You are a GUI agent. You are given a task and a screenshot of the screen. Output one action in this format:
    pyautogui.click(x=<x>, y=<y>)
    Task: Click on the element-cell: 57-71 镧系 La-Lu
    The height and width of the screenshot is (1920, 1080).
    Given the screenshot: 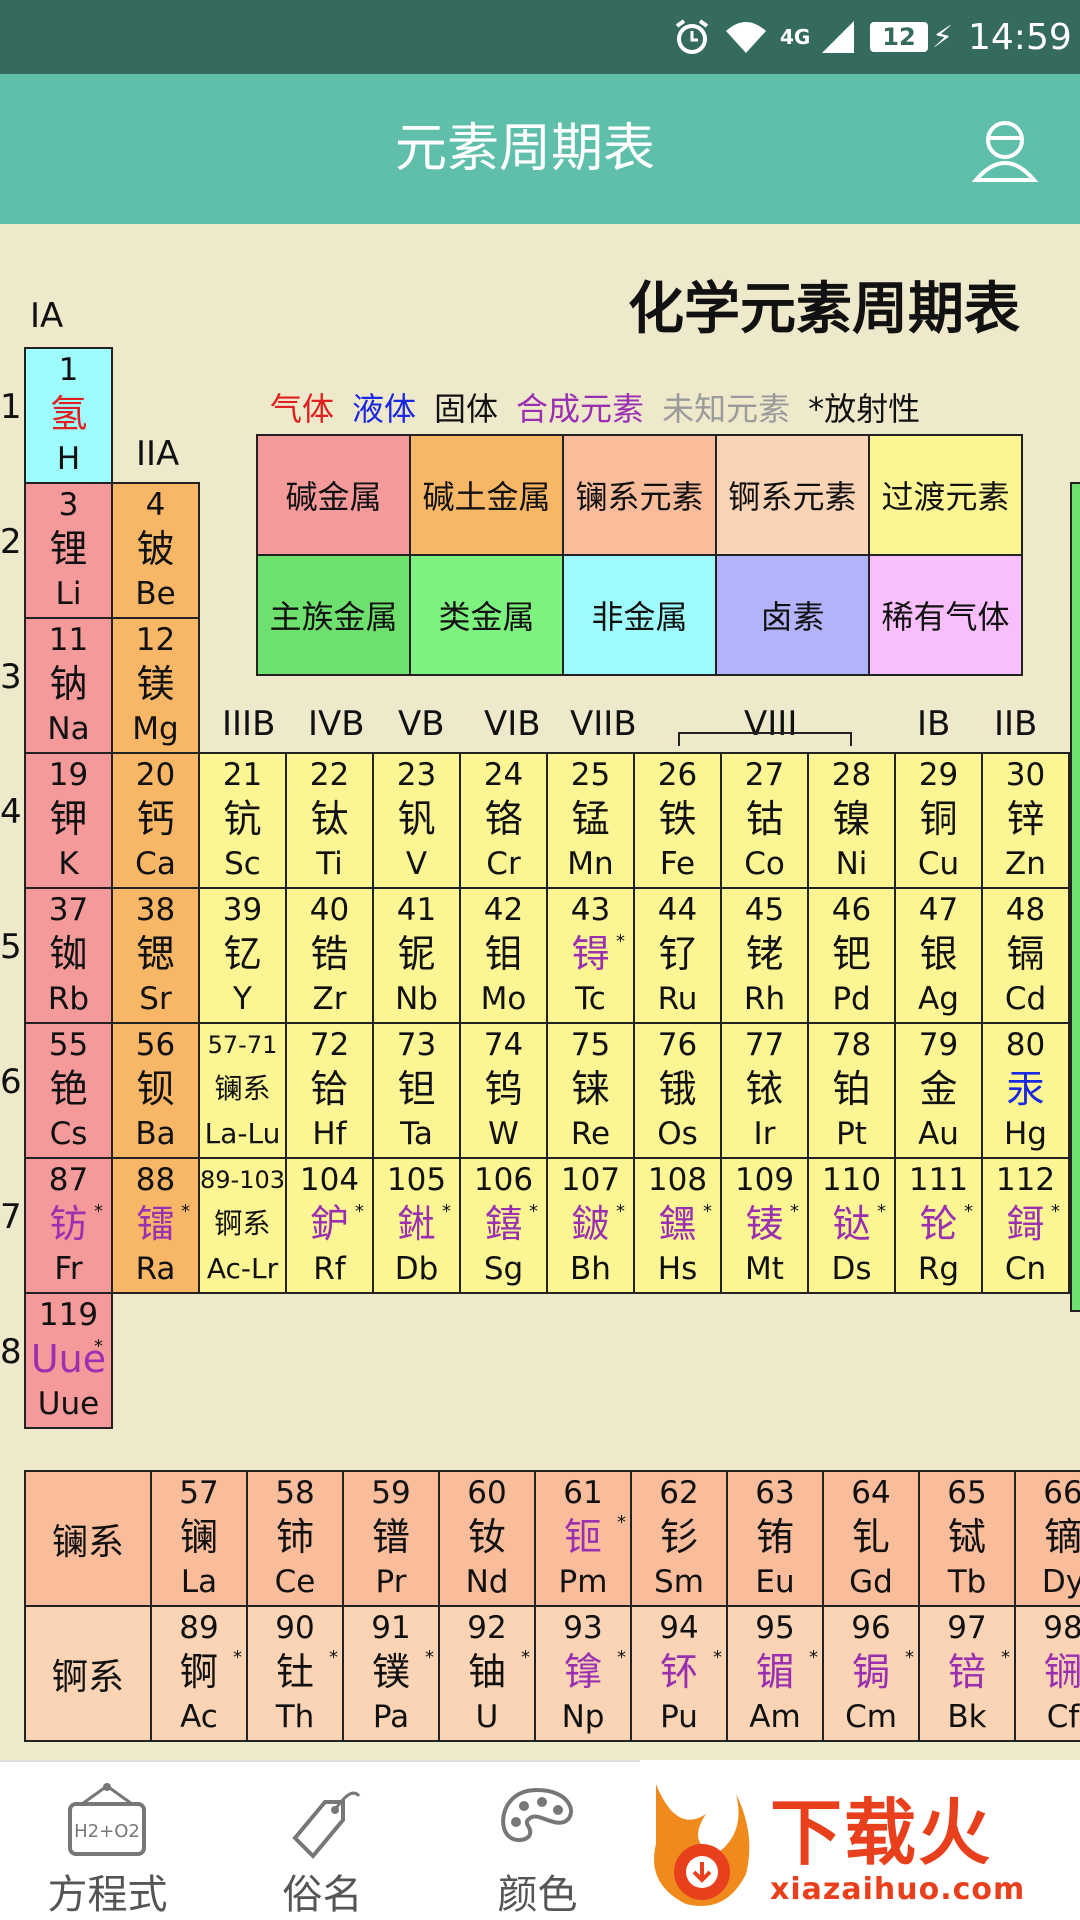 What is the action you would take?
    pyautogui.click(x=242, y=1090)
    